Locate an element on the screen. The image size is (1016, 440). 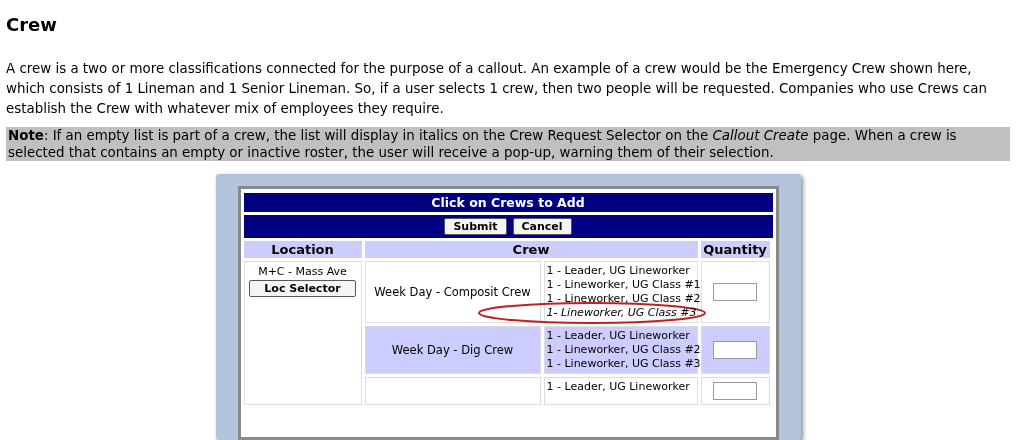
loc-selector-button: Loc Selector is located at coordinates (302, 288).